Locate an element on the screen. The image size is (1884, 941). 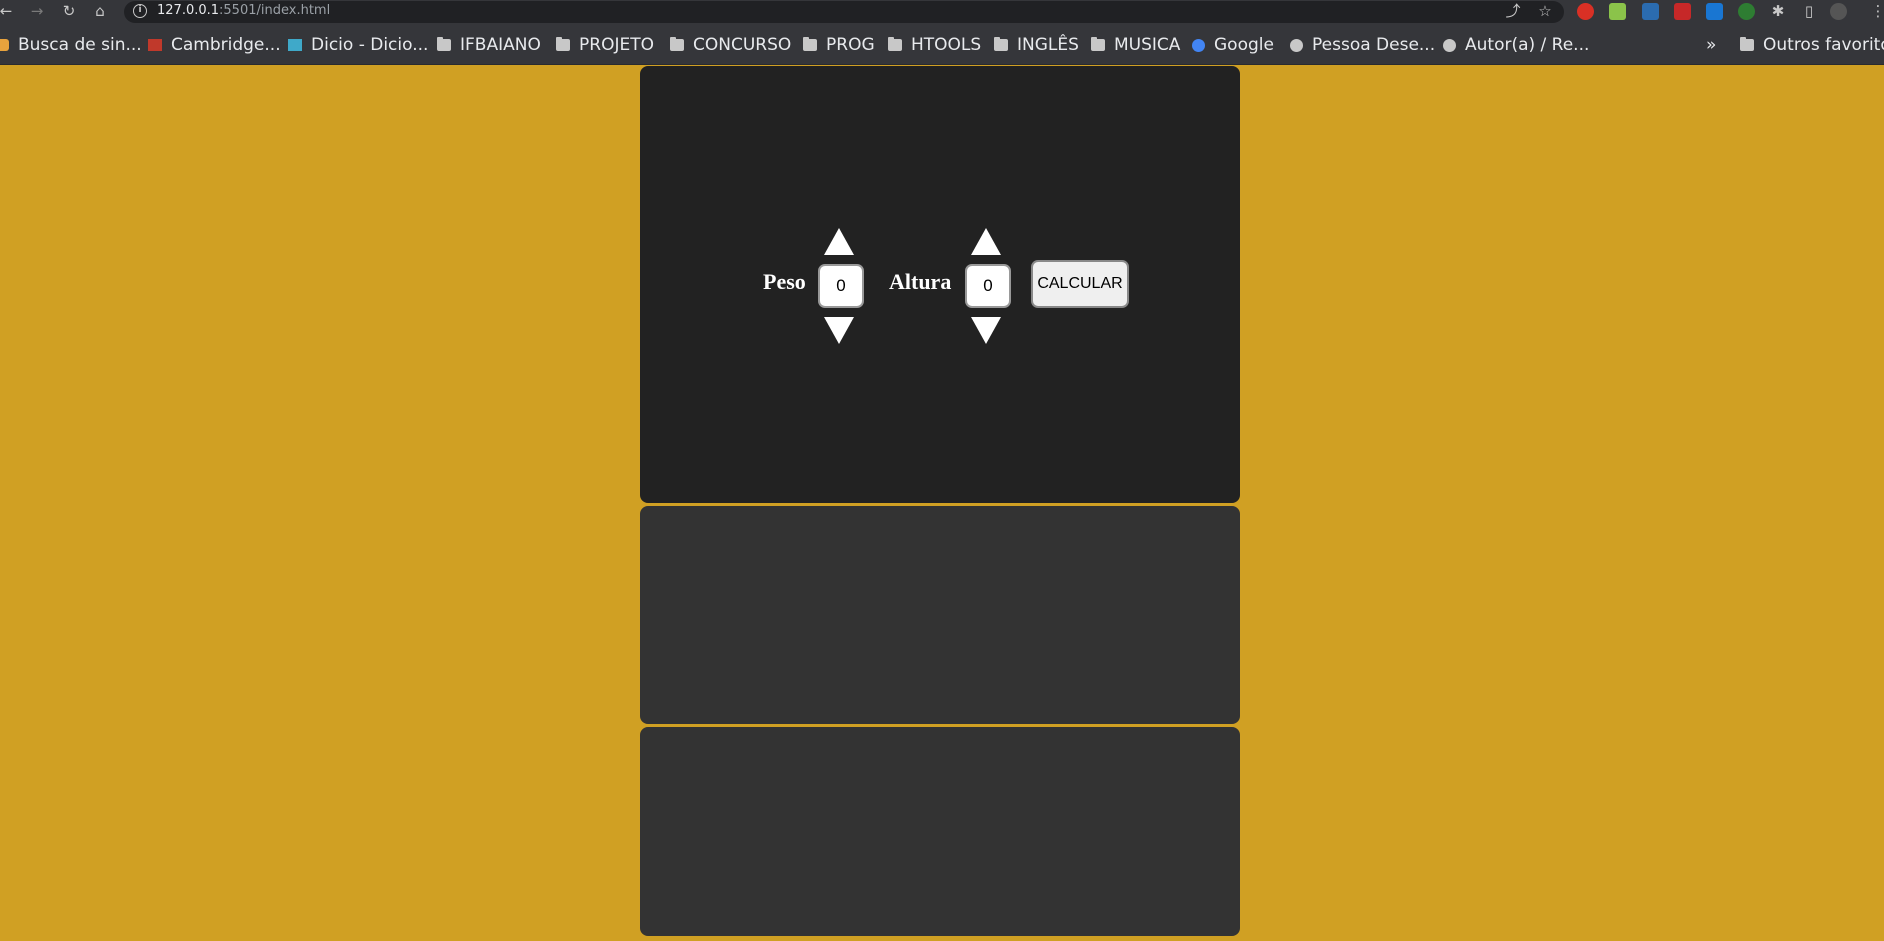
bookmark-item: IFBAIANO is located at coordinates (489, 45).